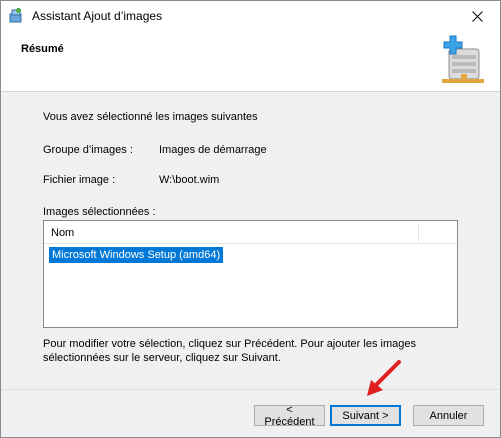  I want to click on image-group-label: Groupe d’images :, so click(88, 150).